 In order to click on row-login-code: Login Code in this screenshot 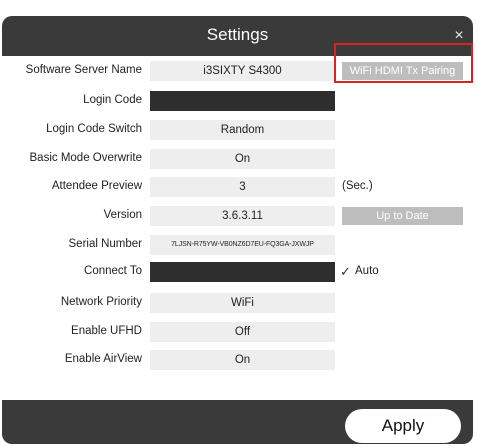, I will do `click(237, 101)`.